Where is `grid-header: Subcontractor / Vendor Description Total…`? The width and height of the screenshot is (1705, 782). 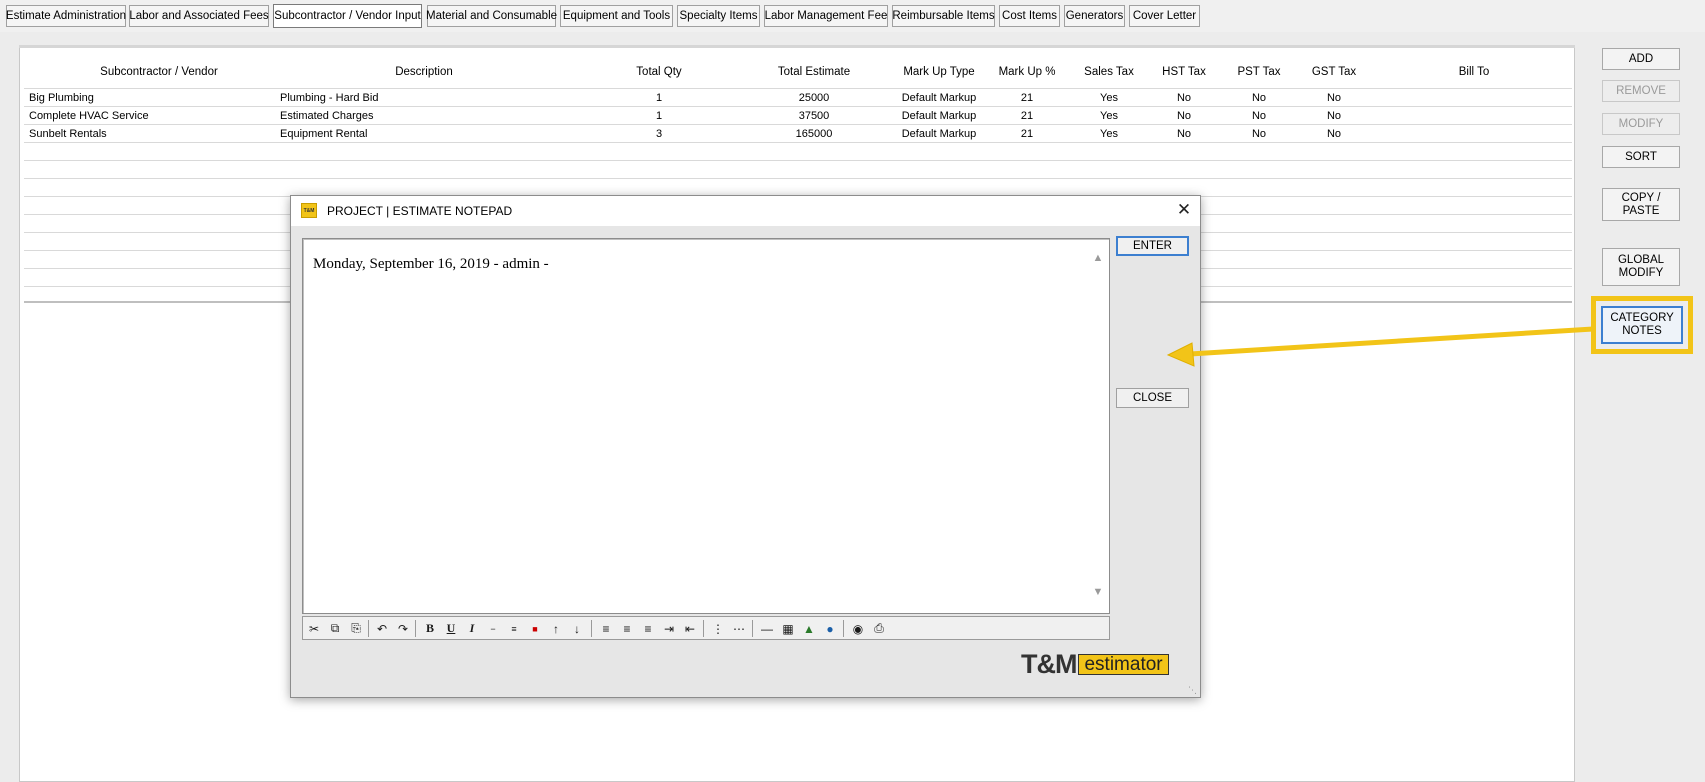
grid-header: Subcontractor / Vendor Description Total… is located at coordinates (798, 72).